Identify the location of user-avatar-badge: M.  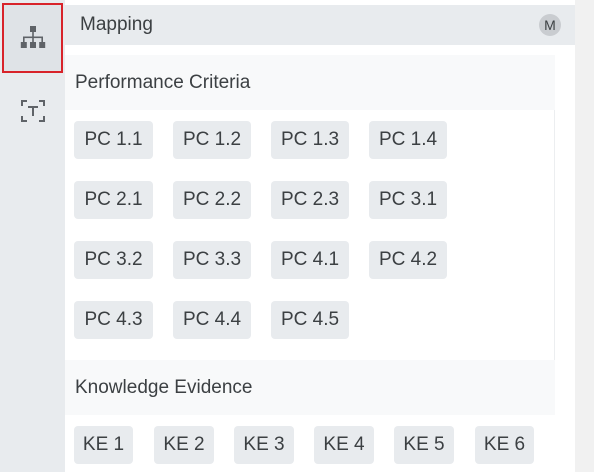
(550, 25).